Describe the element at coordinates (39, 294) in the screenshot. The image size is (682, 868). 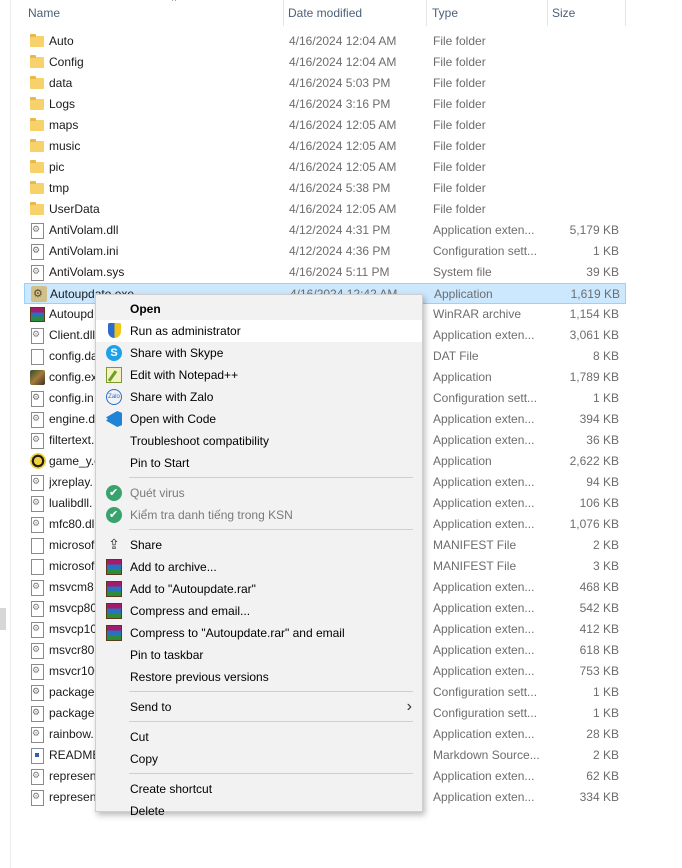
I see `application-icon` at that location.